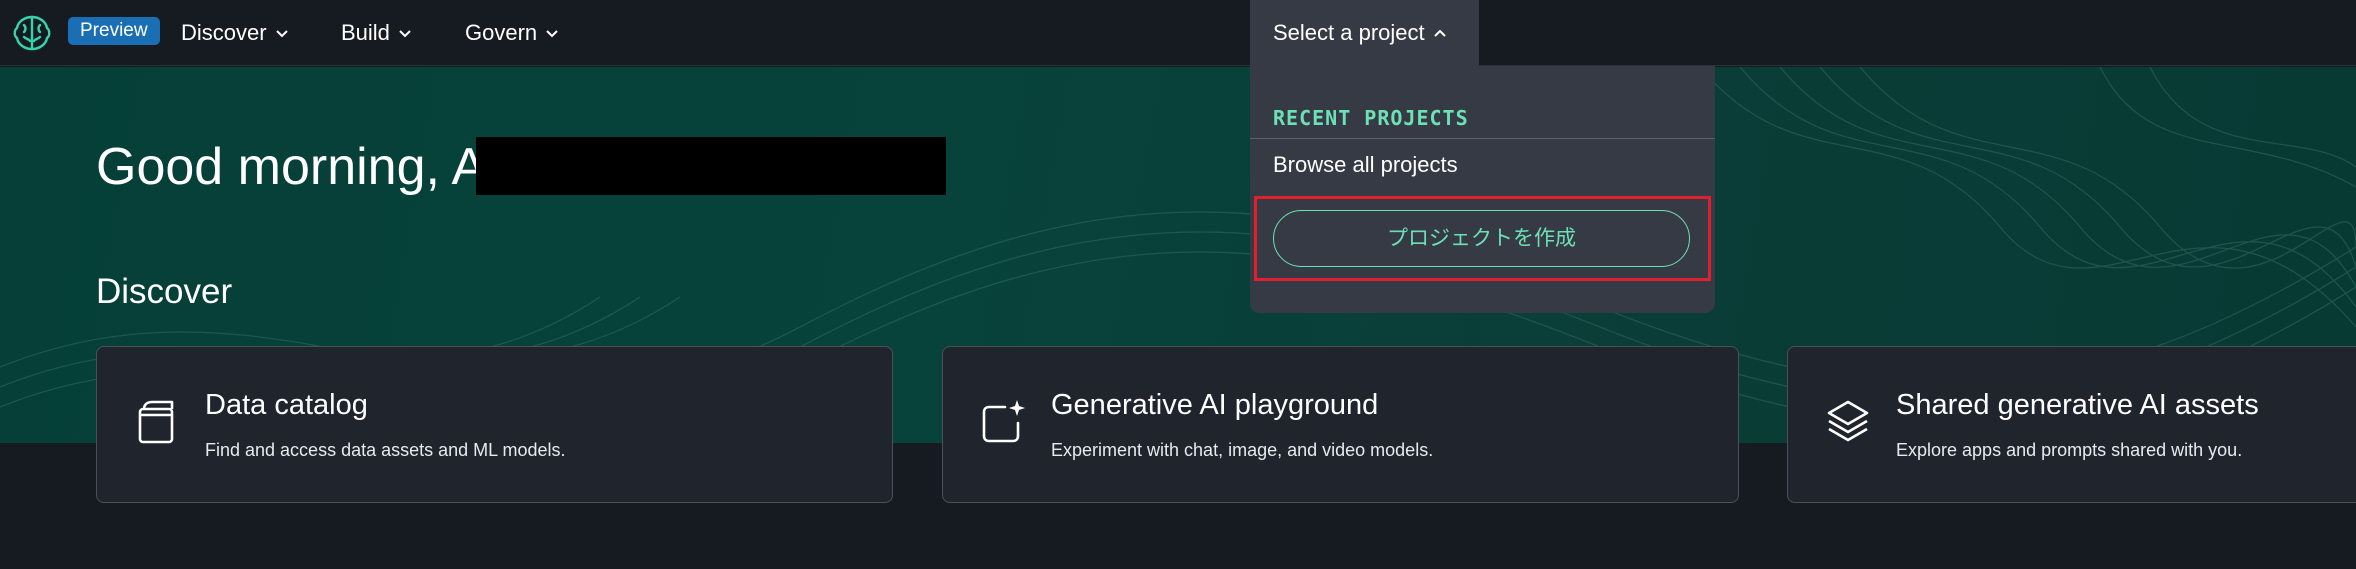 This screenshot has height=569, width=2356. Describe the element at coordinates (32, 33) in the screenshot. I see `brain-logo-icon` at that location.